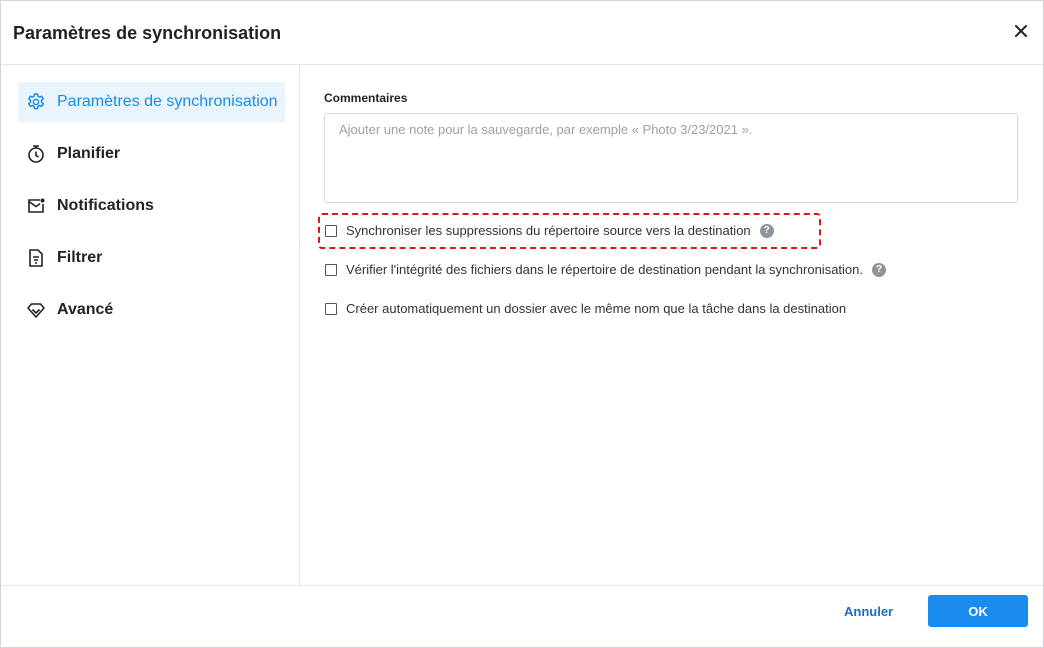 This screenshot has height=648, width=1044. What do you see at coordinates (36, 102) in the screenshot?
I see `gear-icon` at bounding box center [36, 102].